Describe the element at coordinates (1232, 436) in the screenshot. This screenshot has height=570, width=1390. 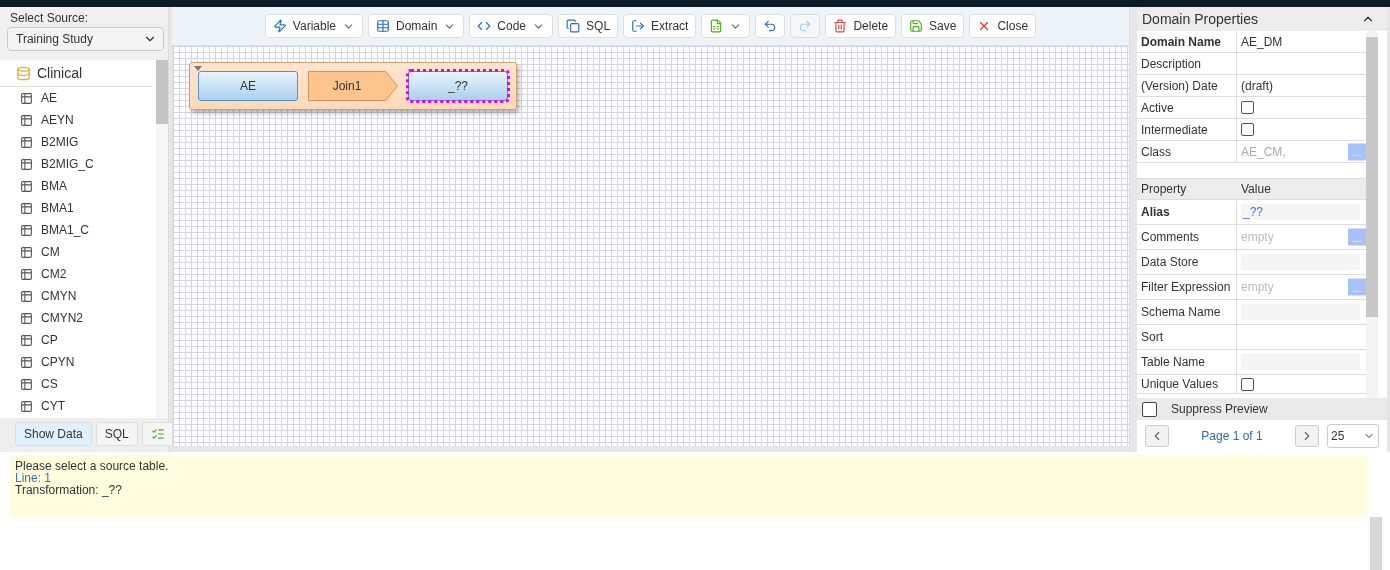
I see `page-indicator: Page 1 of 1` at that location.